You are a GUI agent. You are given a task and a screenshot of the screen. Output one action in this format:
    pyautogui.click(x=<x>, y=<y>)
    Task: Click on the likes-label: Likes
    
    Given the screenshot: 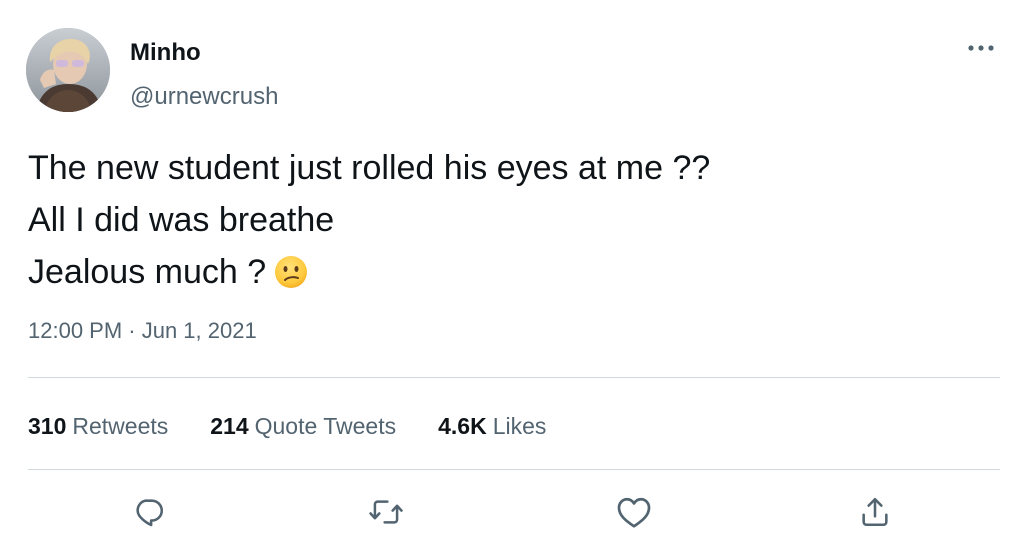 What is the action you would take?
    pyautogui.click(x=519, y=426)
    